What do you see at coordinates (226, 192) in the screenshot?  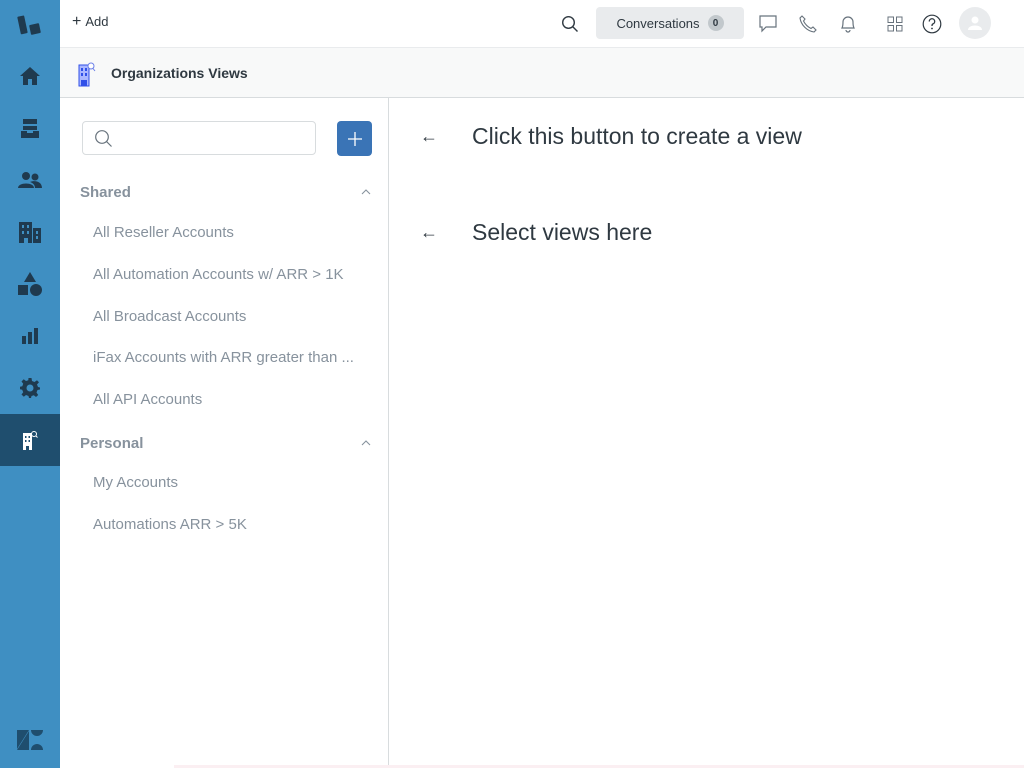 I see `section-shared-header: Shared` at bounding box center [226, 192].